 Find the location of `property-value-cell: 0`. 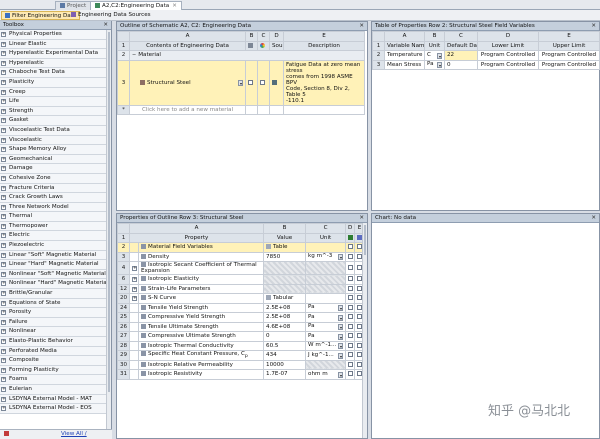

property-value-cell: 0 is located at coordinates (285, 336).